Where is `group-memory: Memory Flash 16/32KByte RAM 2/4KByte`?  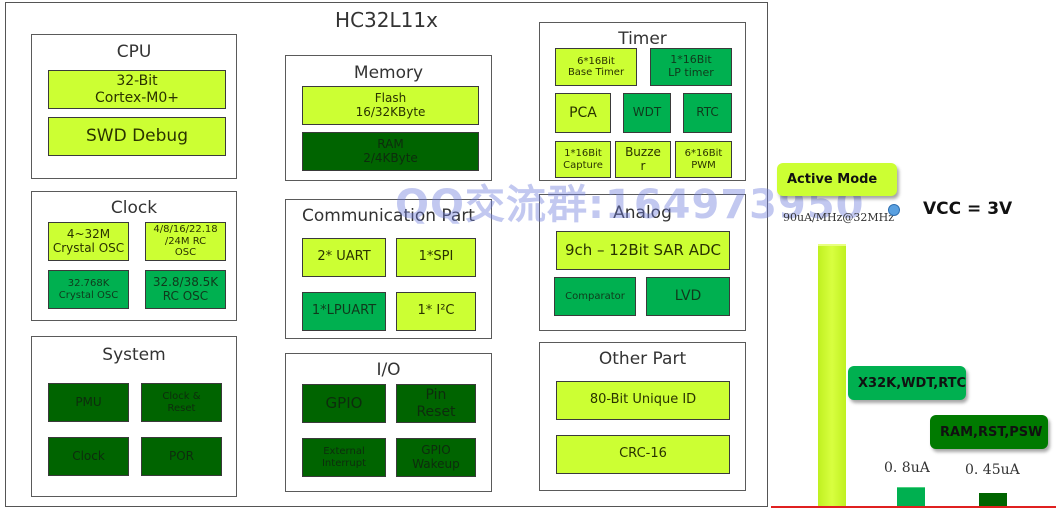 group-memory: Memory Flash 16/32KByte RAM 2/4KByte is located at coordinates (388, 118).